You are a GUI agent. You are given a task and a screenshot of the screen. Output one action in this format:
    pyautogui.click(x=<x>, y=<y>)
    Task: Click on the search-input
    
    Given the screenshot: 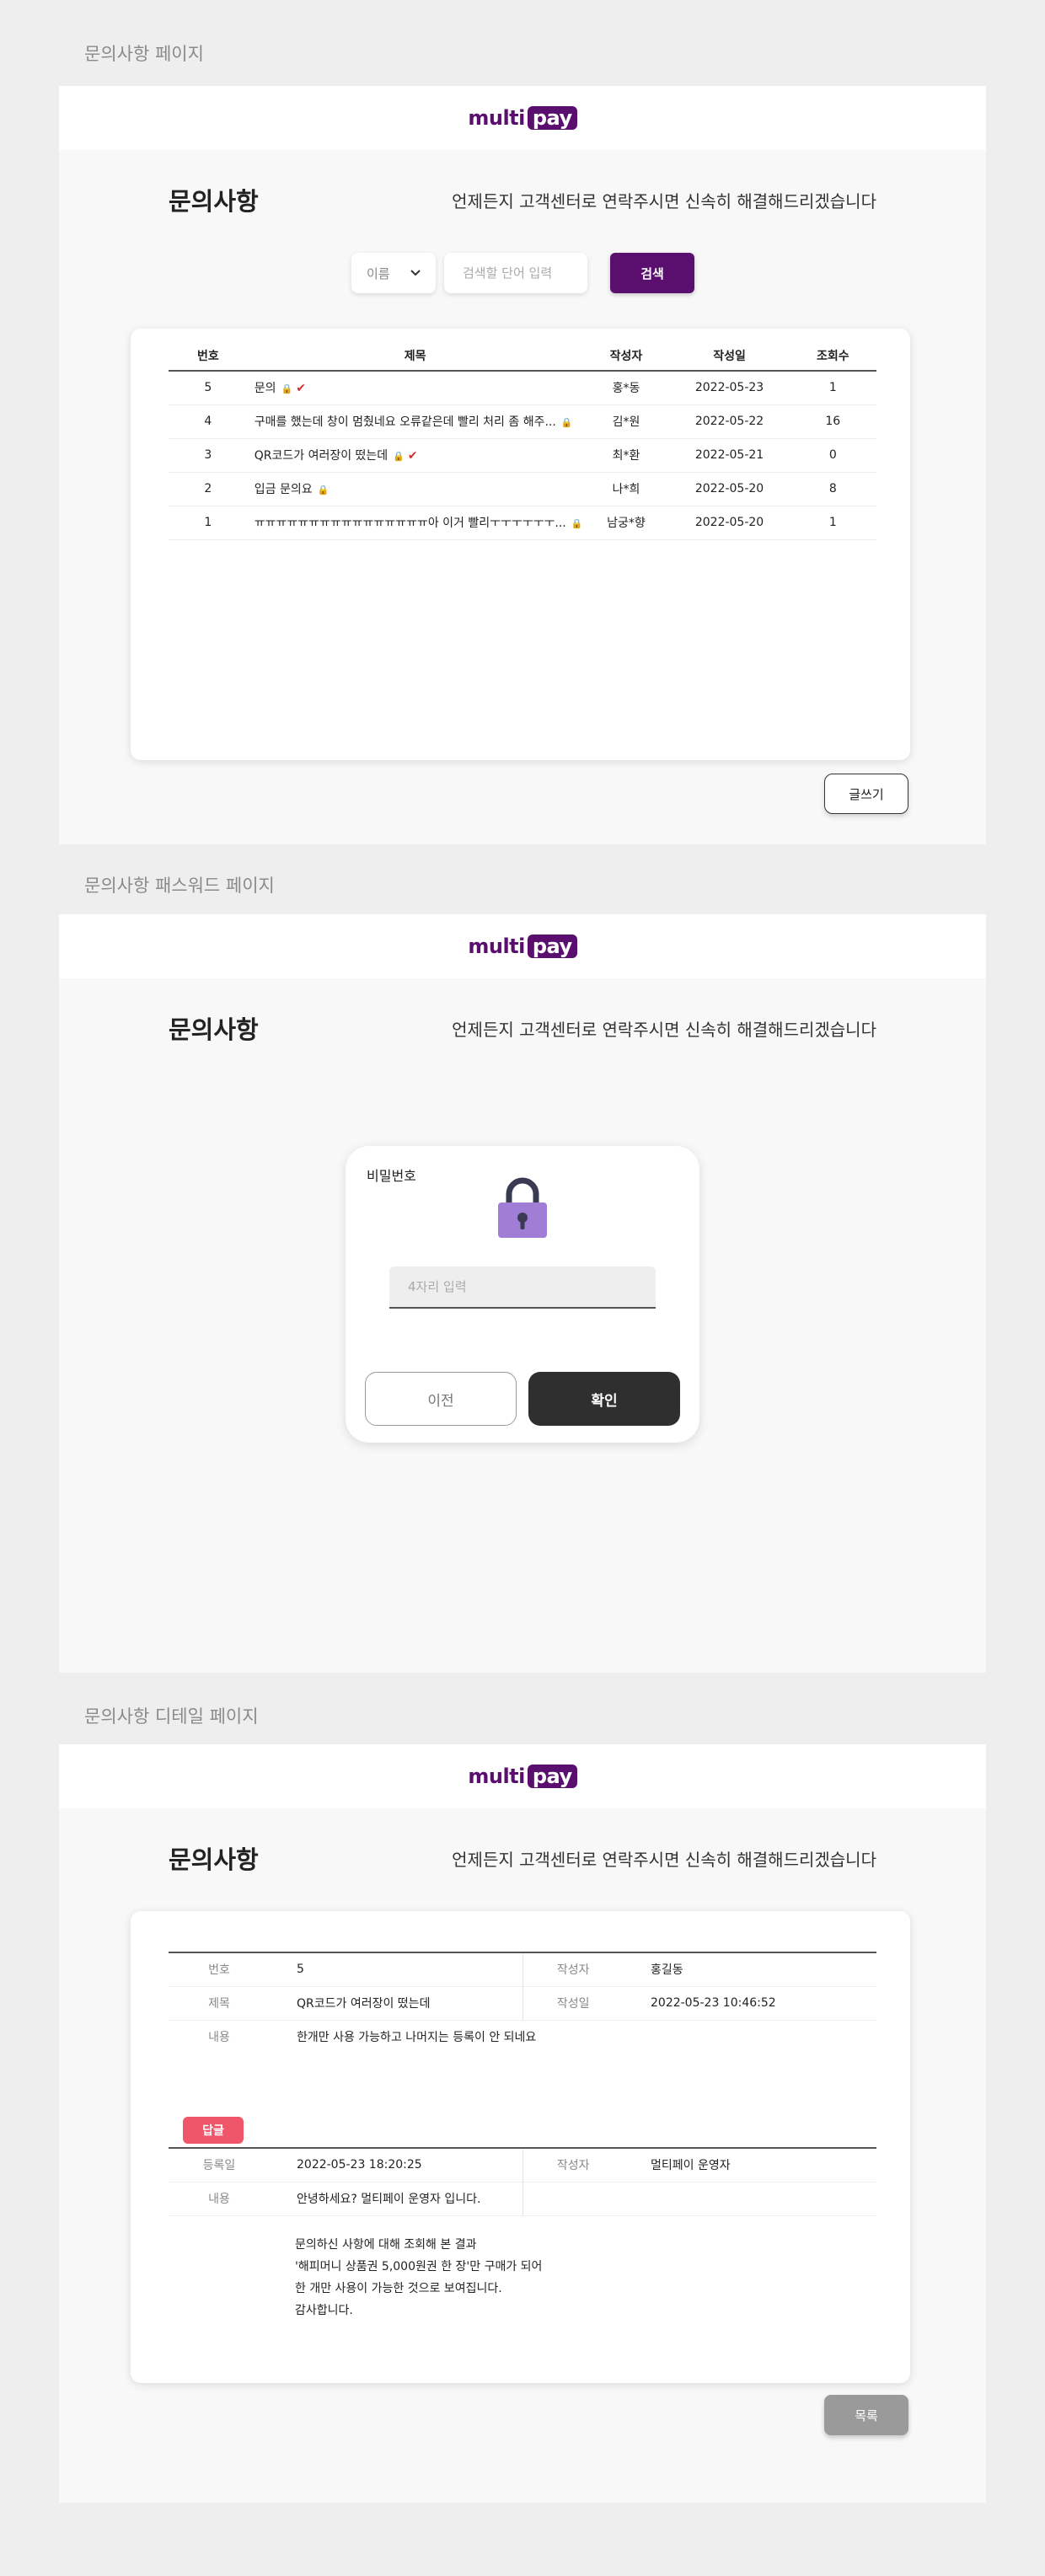 What is the action you would take?
    pyautogui.click(x=515, y=273)
    